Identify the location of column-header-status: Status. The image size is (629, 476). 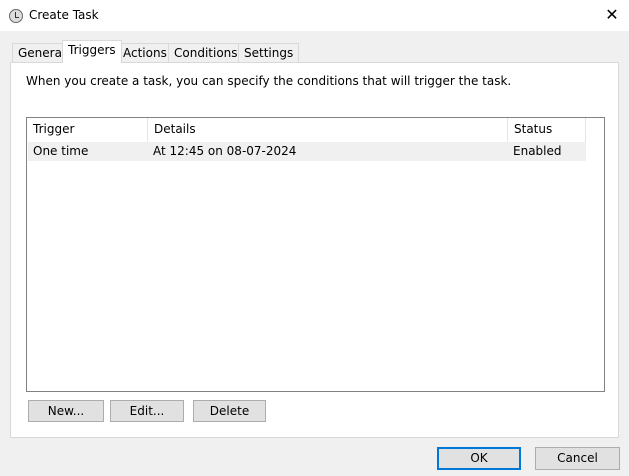
(547, 130).